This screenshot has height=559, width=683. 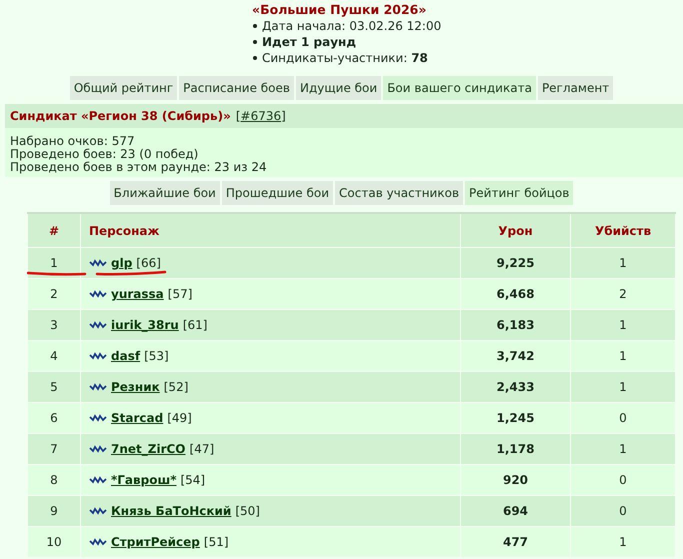 I want to click on id-bracket: [, so click(x=238, y=116).